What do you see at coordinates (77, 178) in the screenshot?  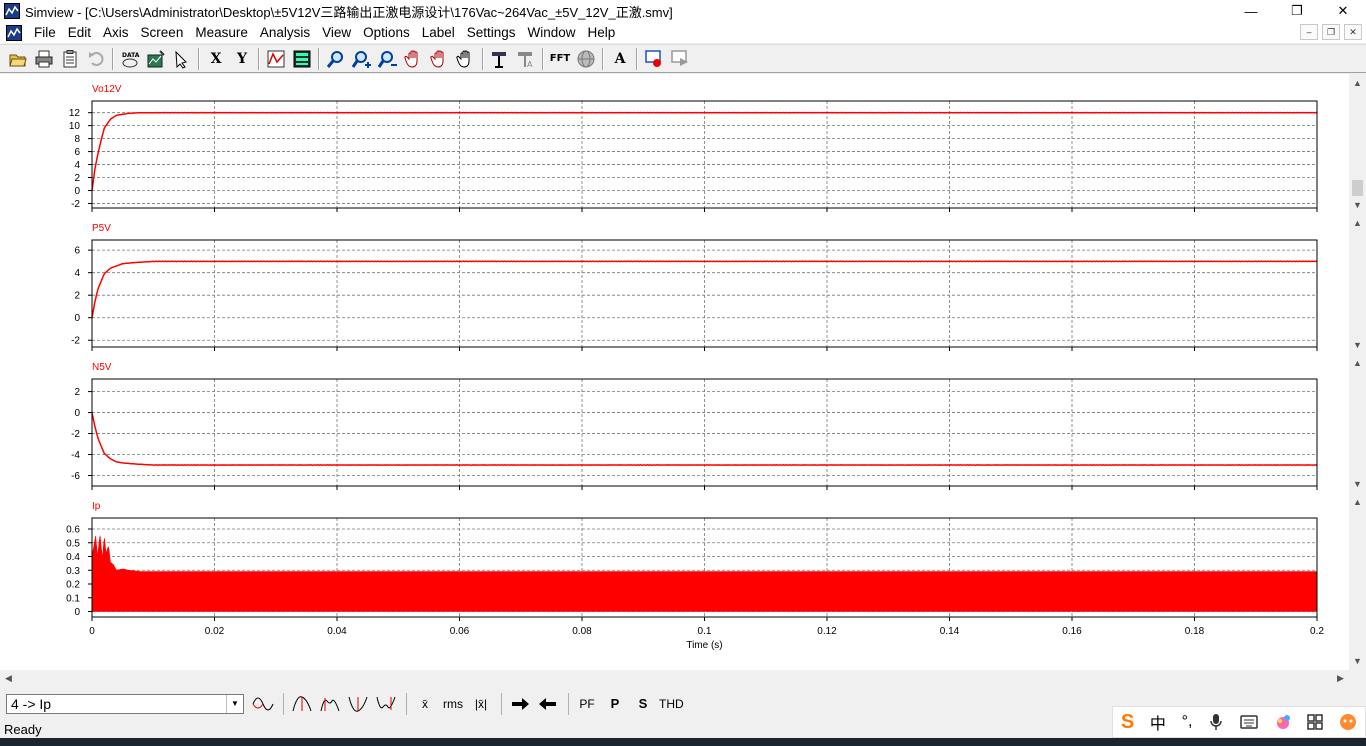 I see `y-tick-label: 2` at bounding box center [77, 178].